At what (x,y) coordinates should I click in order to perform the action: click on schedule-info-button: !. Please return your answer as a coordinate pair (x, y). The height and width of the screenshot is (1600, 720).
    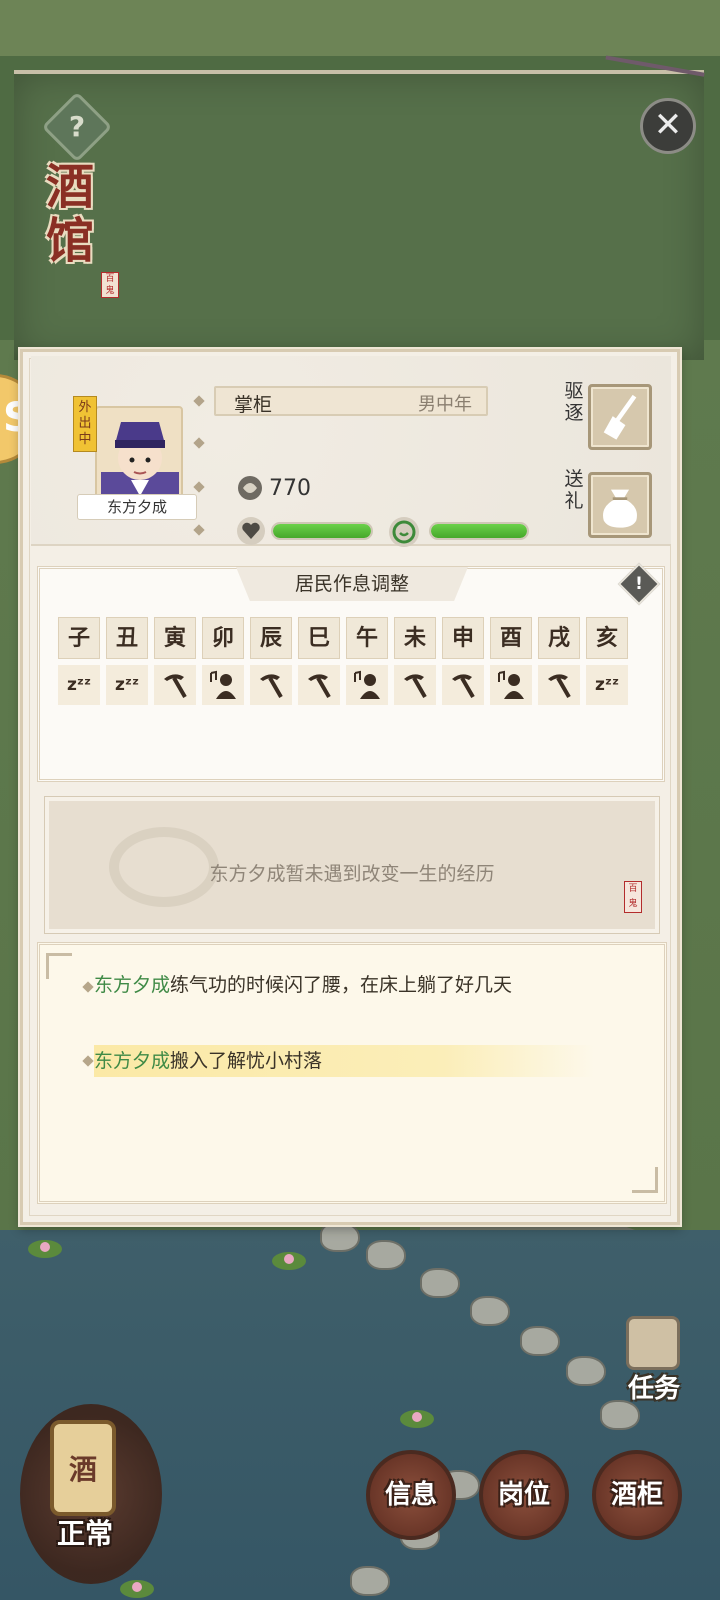
    Looking at the image, I should click on (639, 584).